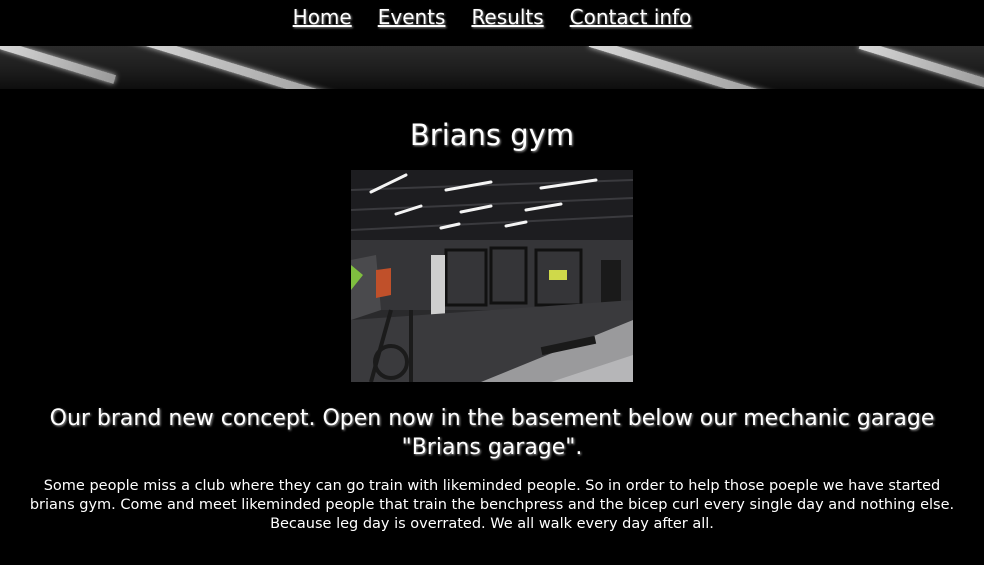  What do you see at coordinates (492, 67) in the screenshot?
I see `ceiling-banner-image` at bounding box center [492, 67].